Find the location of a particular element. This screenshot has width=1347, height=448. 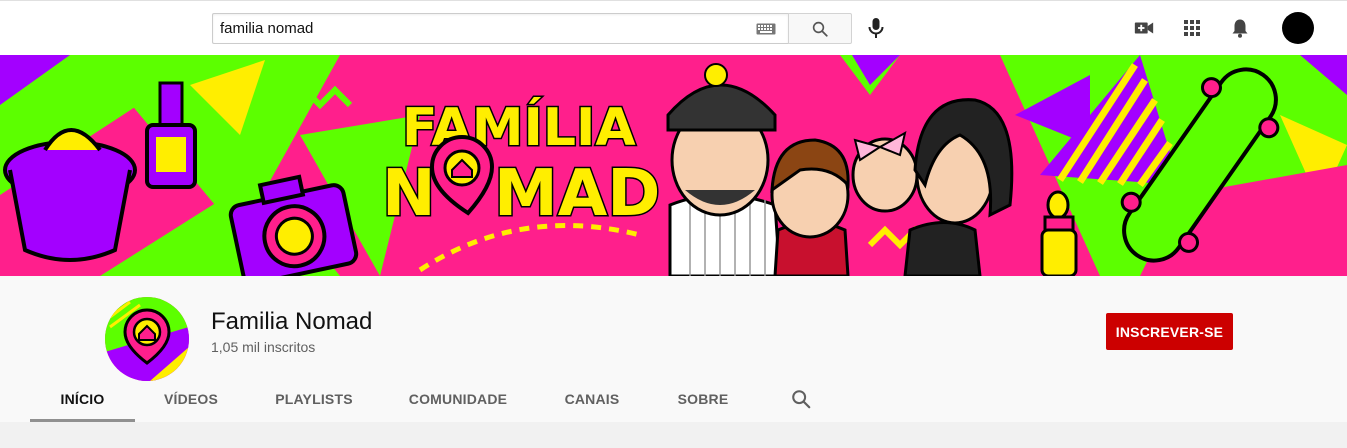

channel-logo-icon is located at coordinates (147, 339).